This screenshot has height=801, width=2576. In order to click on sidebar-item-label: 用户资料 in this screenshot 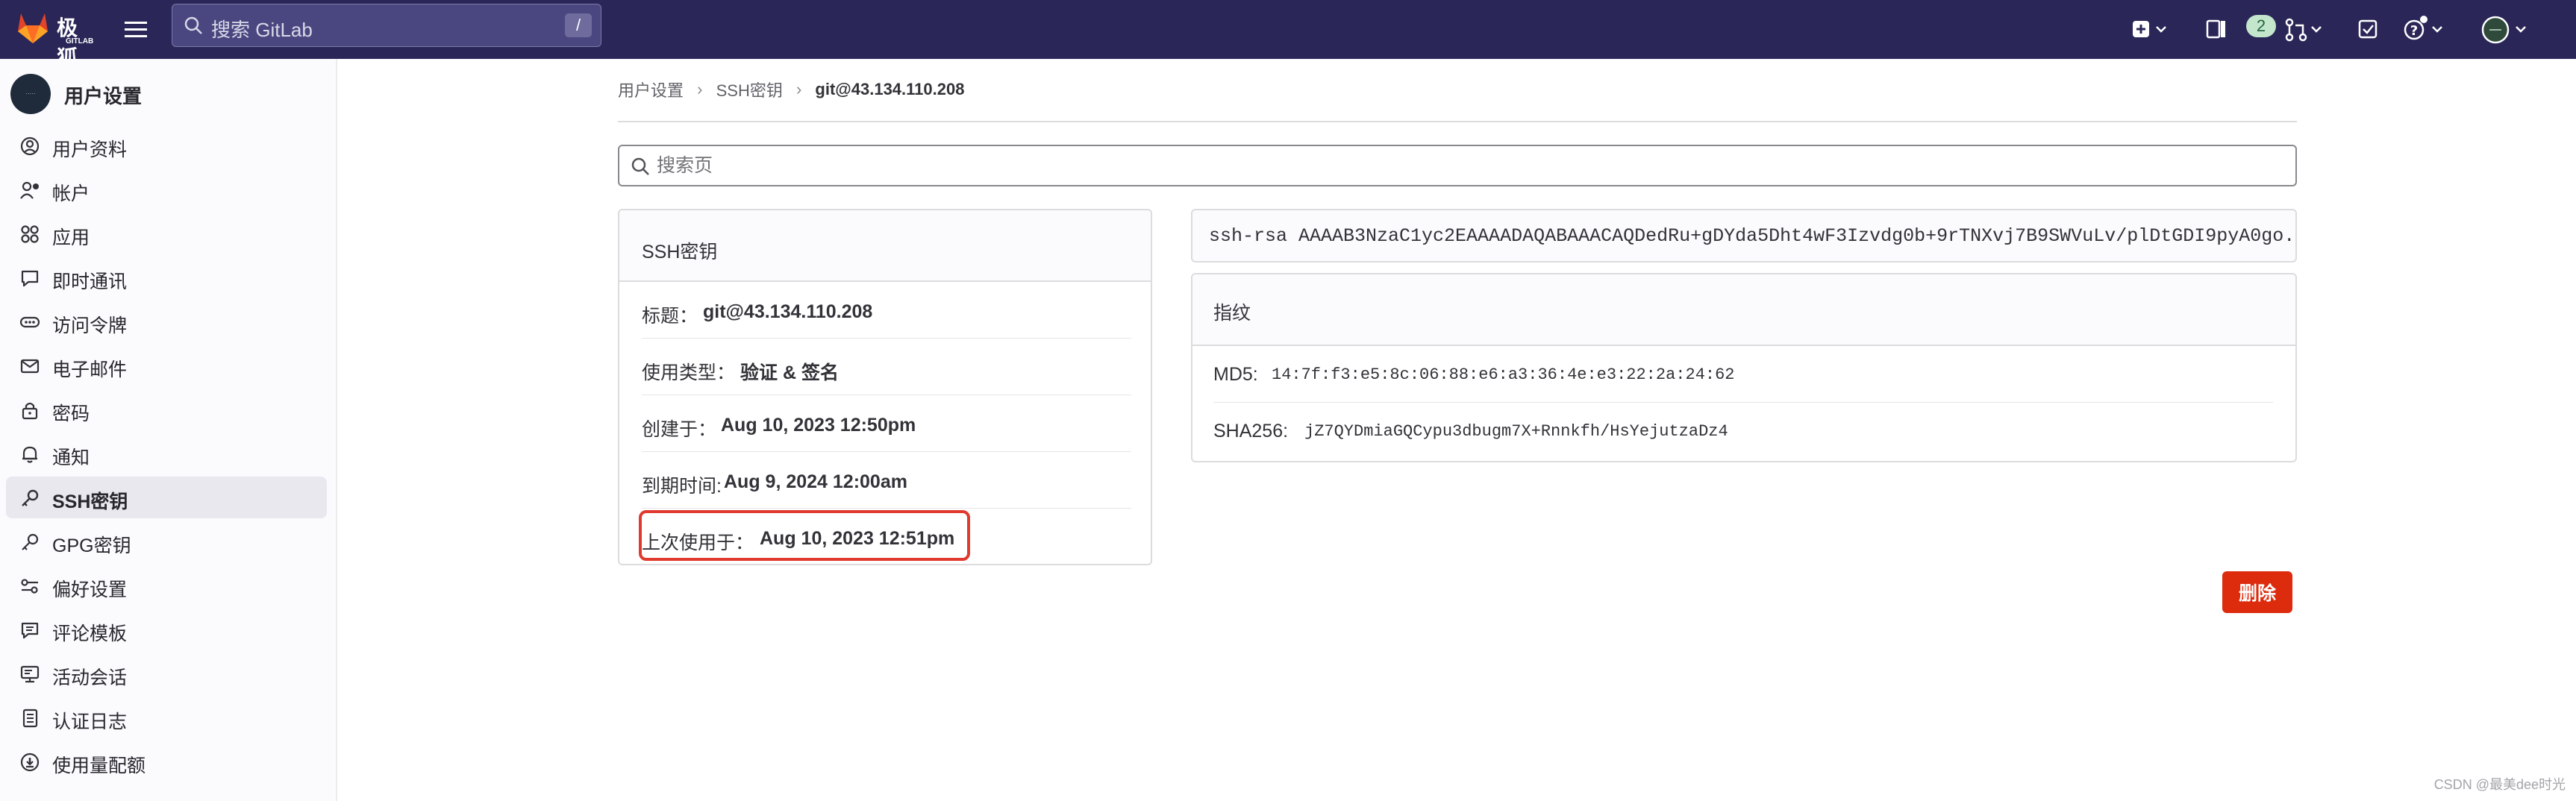, I will do `click(90, 149)`.